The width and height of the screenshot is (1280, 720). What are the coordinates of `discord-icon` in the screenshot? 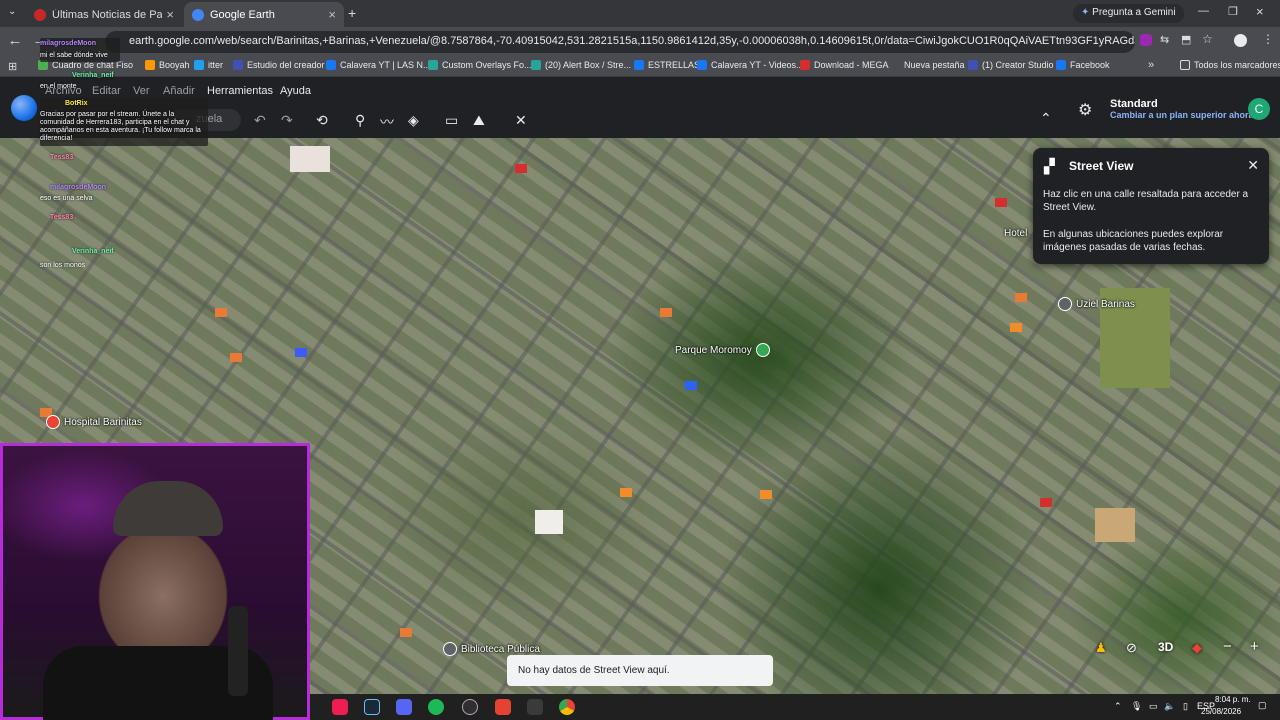 It's located at (404, 707).